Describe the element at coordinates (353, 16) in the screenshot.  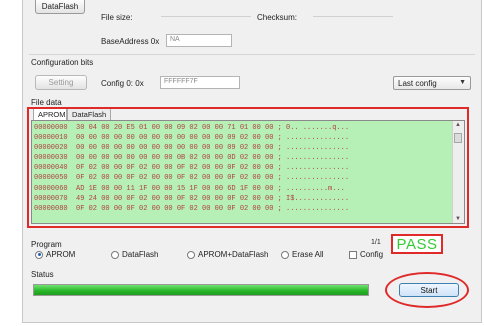
I see `checksum-value-line` at that location.